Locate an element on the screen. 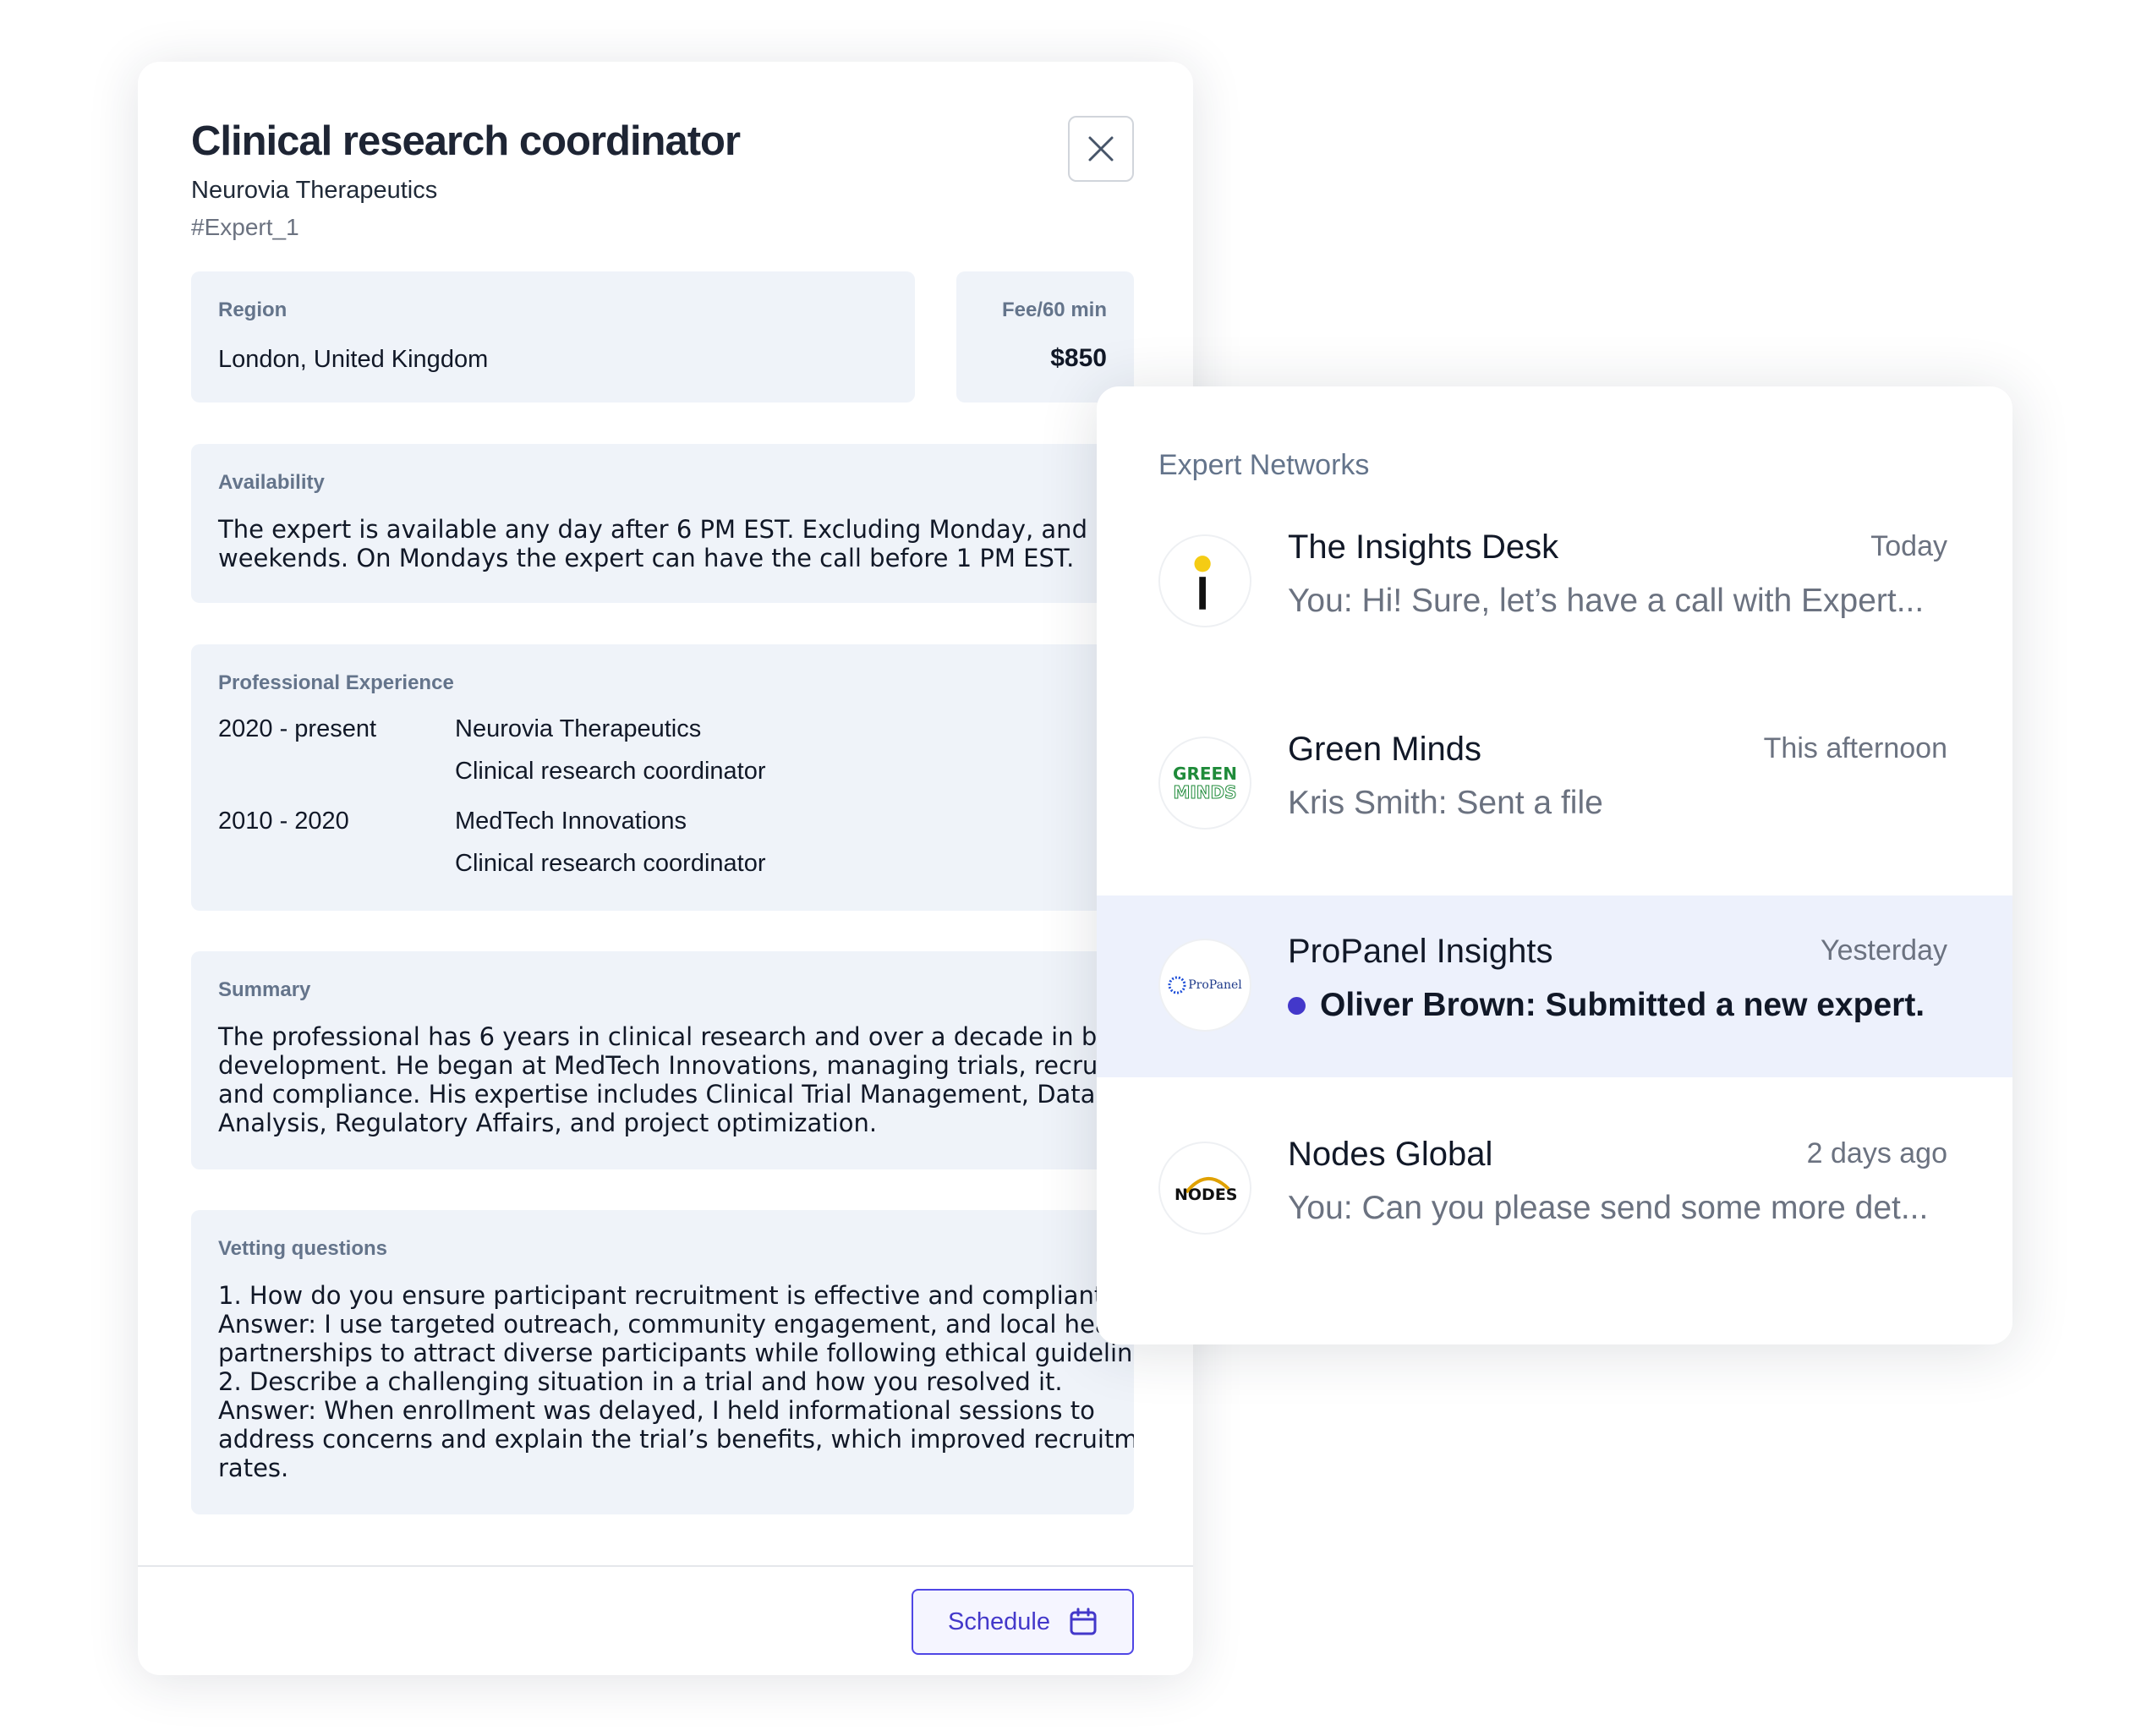 Image resolution: width=2141 pixels, height=1736 pixels. nodes-global-logo: NODES is located at coordinates (1204, 1188).